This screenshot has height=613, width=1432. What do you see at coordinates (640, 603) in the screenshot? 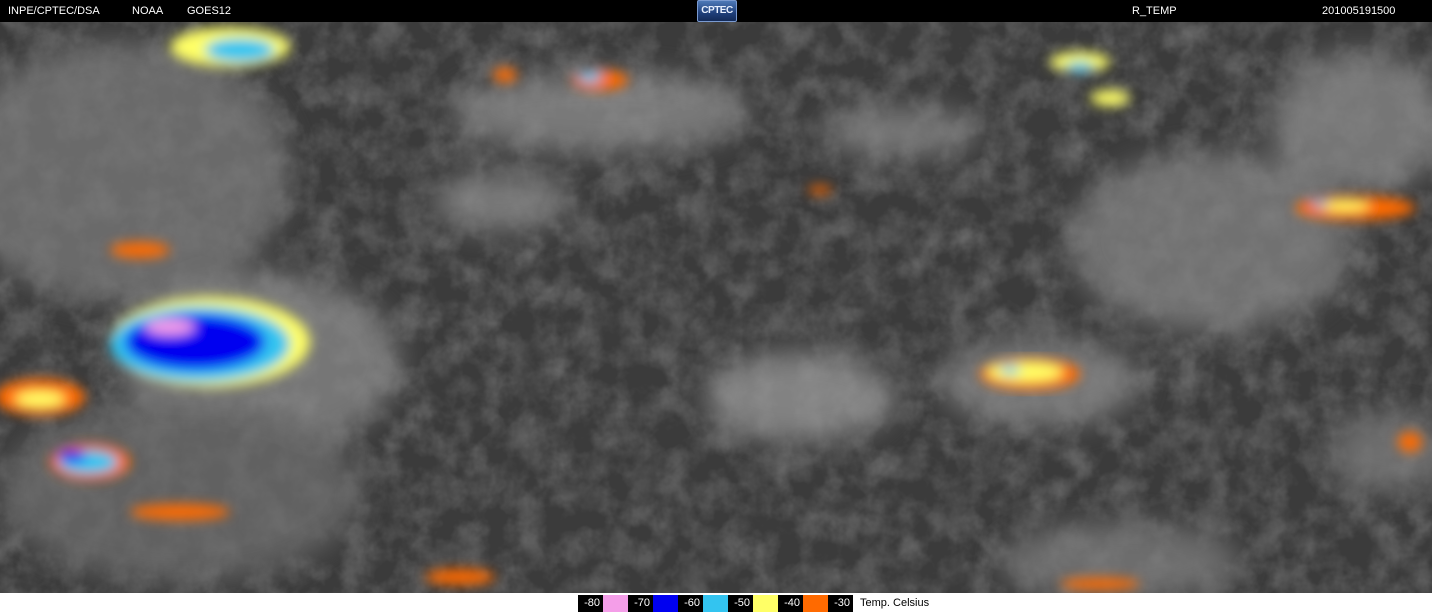
I see `legend-swatch: -70` at bounding box center [640, 603].